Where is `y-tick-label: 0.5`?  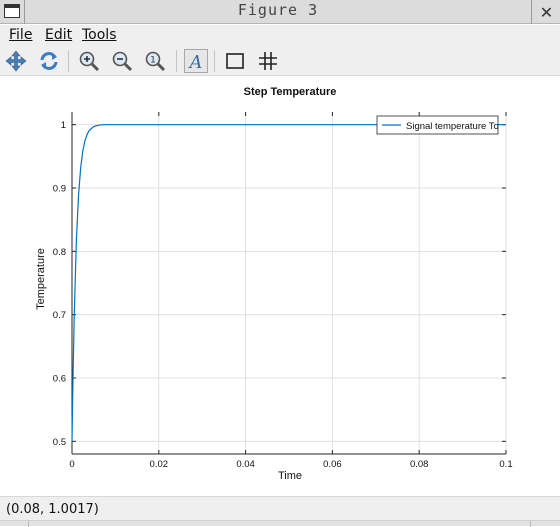
y-tick-label: 0.5 is located at coordinates (59, 442).